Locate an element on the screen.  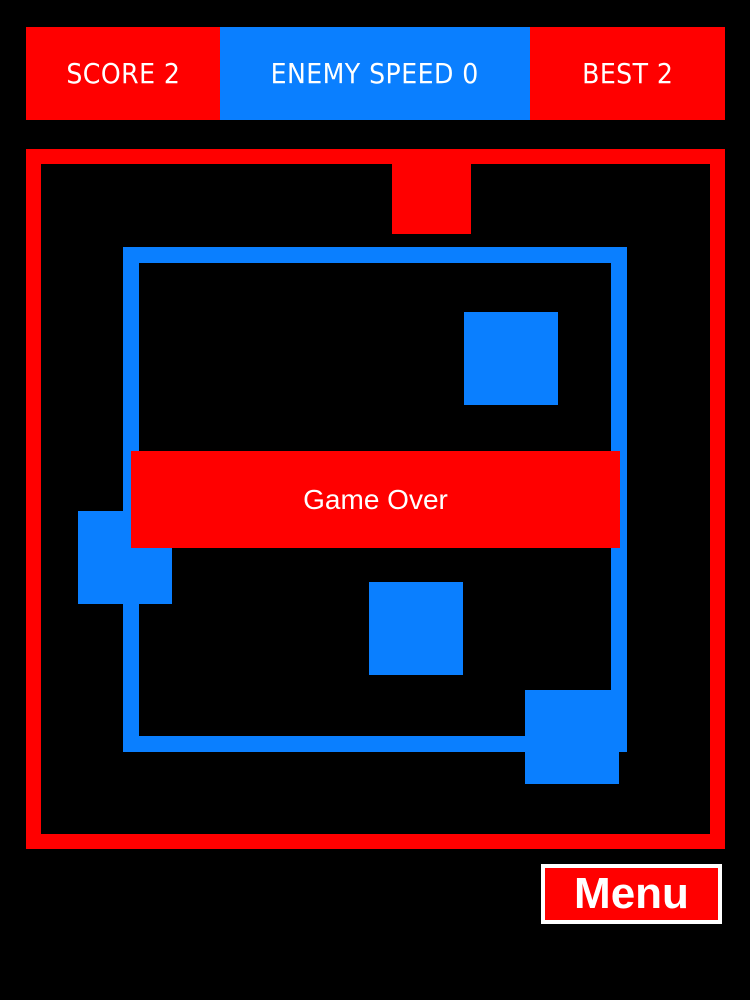
score-display: SCORE 2 is located at coordinates (123, 73).